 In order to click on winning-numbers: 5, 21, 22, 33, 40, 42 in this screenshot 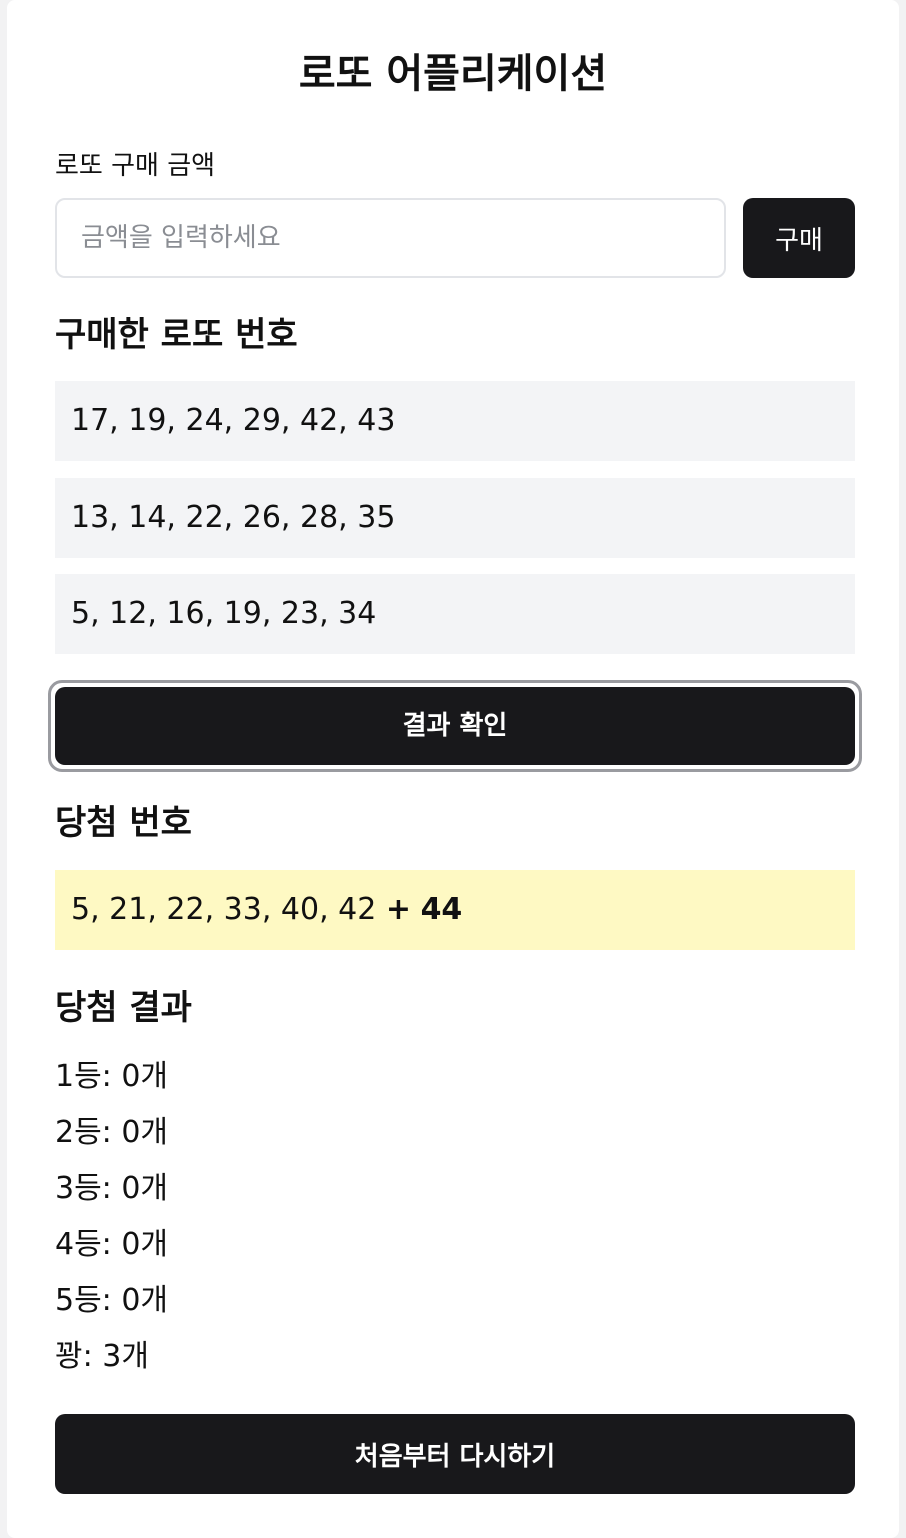, I will do `click(224, 909)`.